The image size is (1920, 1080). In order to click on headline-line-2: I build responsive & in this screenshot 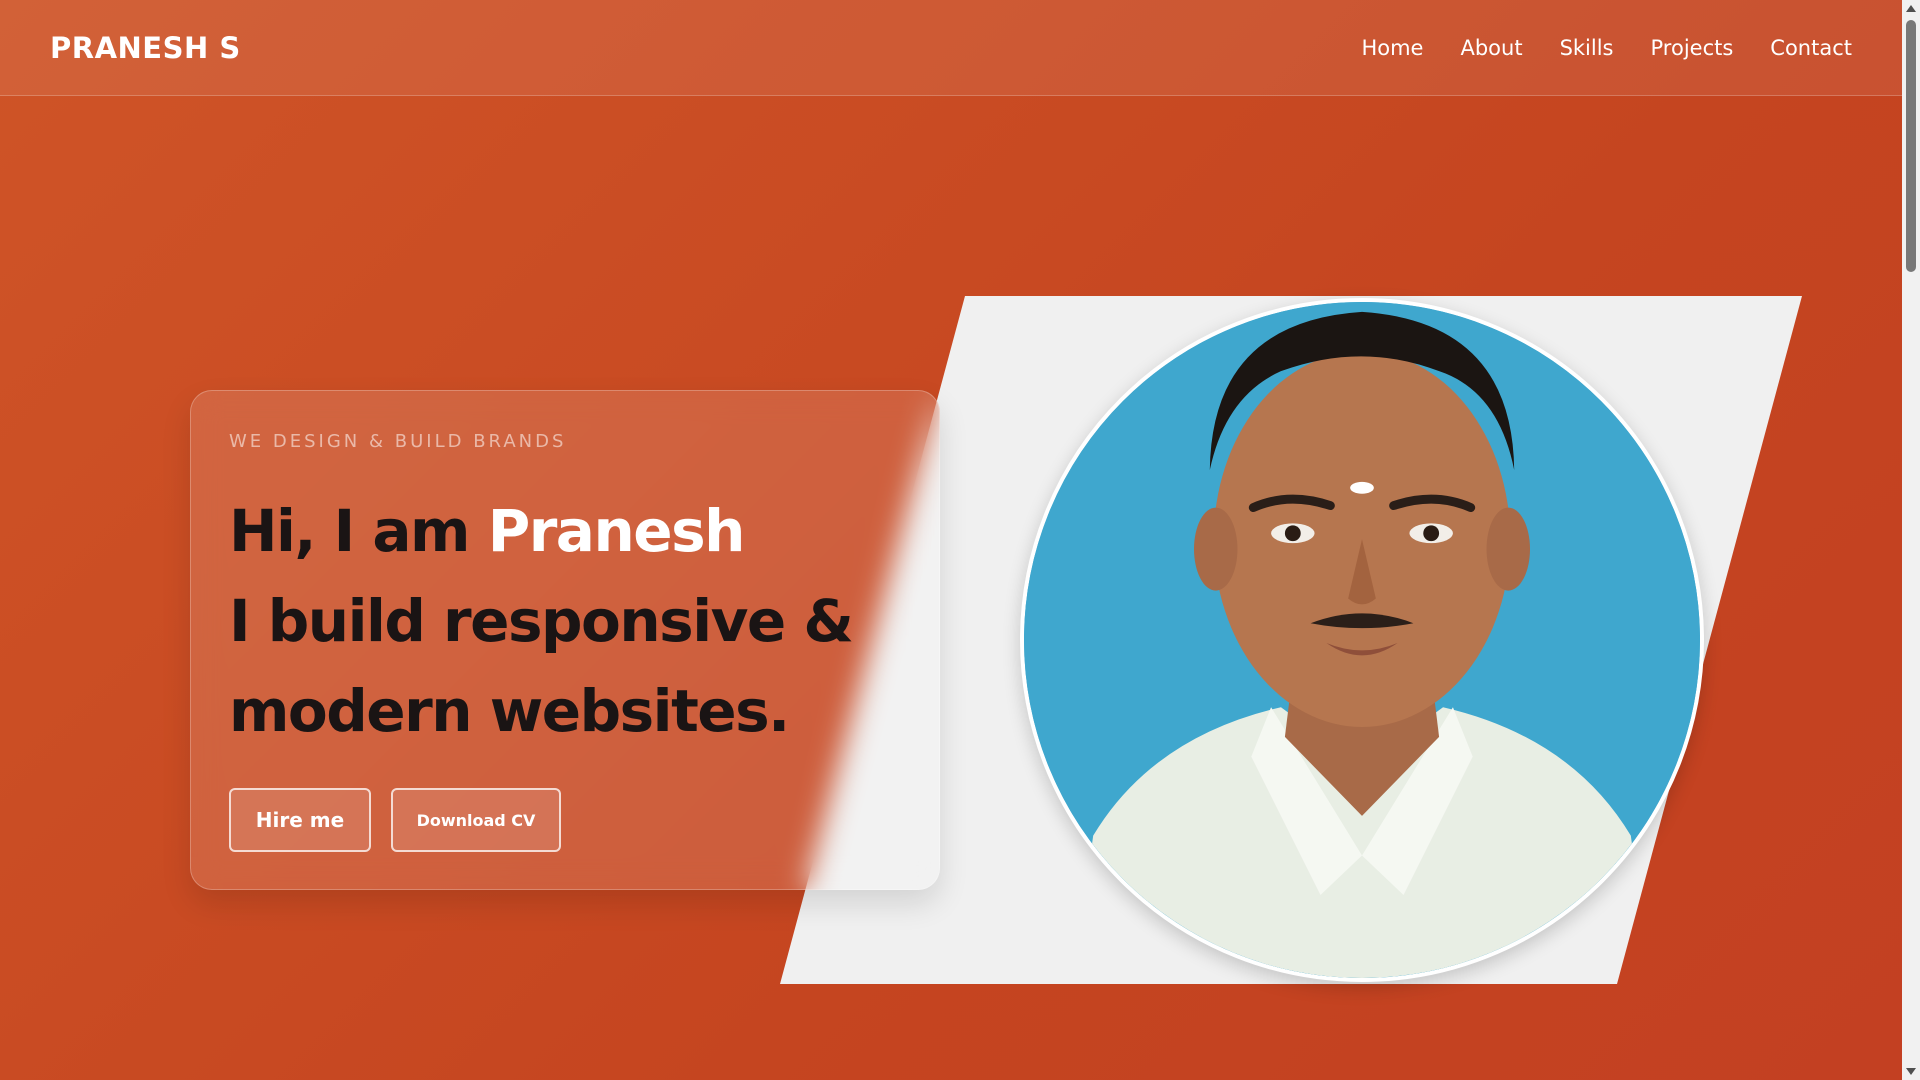, I will do `click(541, 621)`.